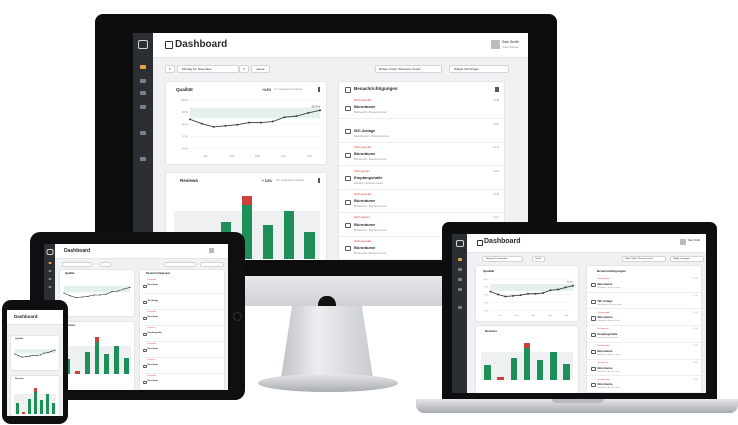 The width and height of the screenshot is (738, 425). What do you see at coordinates (502, 259) in the screenshot?
I see `date-range-button: Montag 12. November` at bounding box center [502, 259].